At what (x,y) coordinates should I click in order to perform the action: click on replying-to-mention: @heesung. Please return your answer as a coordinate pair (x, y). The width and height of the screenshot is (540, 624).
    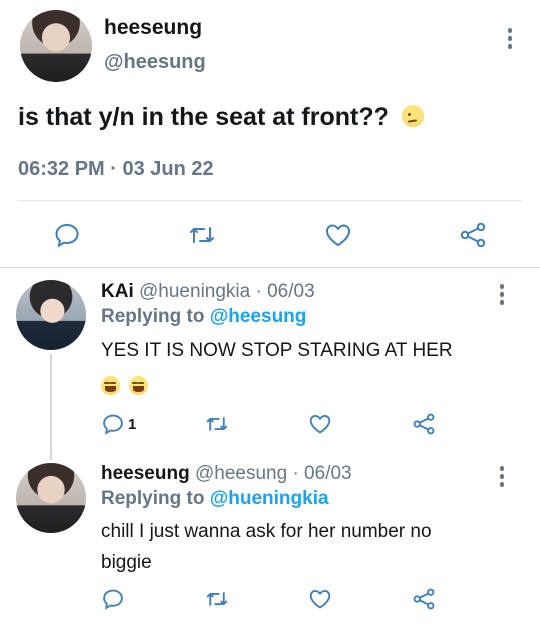
    Looking at the image, I should click on (258, 316).